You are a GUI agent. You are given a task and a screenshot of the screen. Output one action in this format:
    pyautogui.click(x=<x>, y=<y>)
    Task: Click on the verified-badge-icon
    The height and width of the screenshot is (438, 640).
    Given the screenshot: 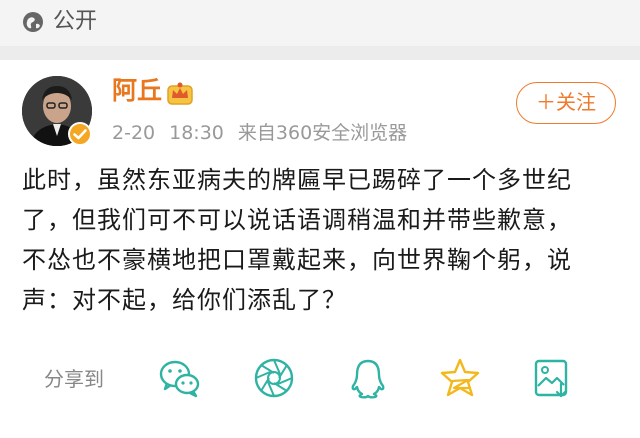 What is the action you would take?
    pyautogui.click(x=80, y=134)
    